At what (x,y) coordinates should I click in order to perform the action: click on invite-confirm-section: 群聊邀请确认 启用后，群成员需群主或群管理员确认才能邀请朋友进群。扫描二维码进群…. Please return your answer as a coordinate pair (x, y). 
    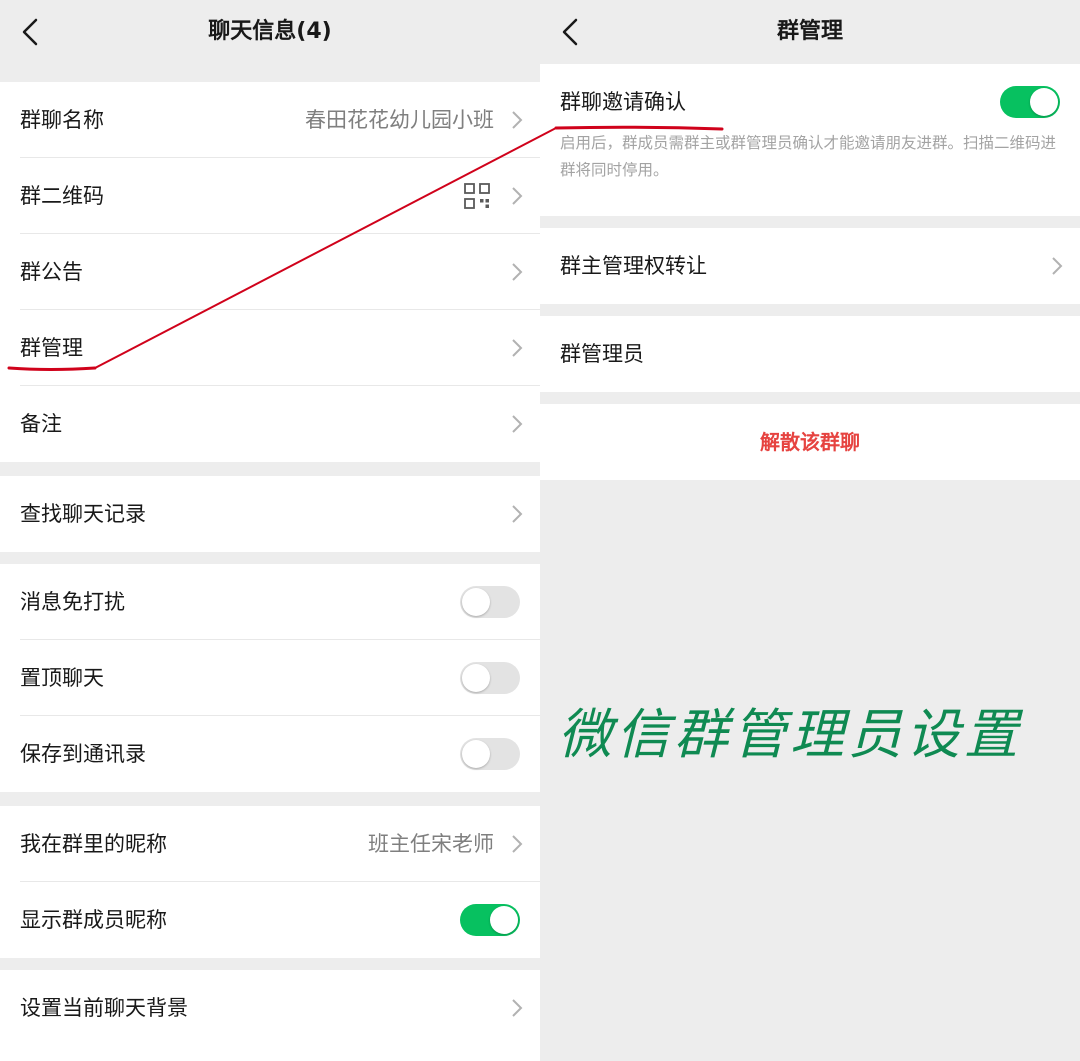
    Looking at the image, I should click on (810, 140).